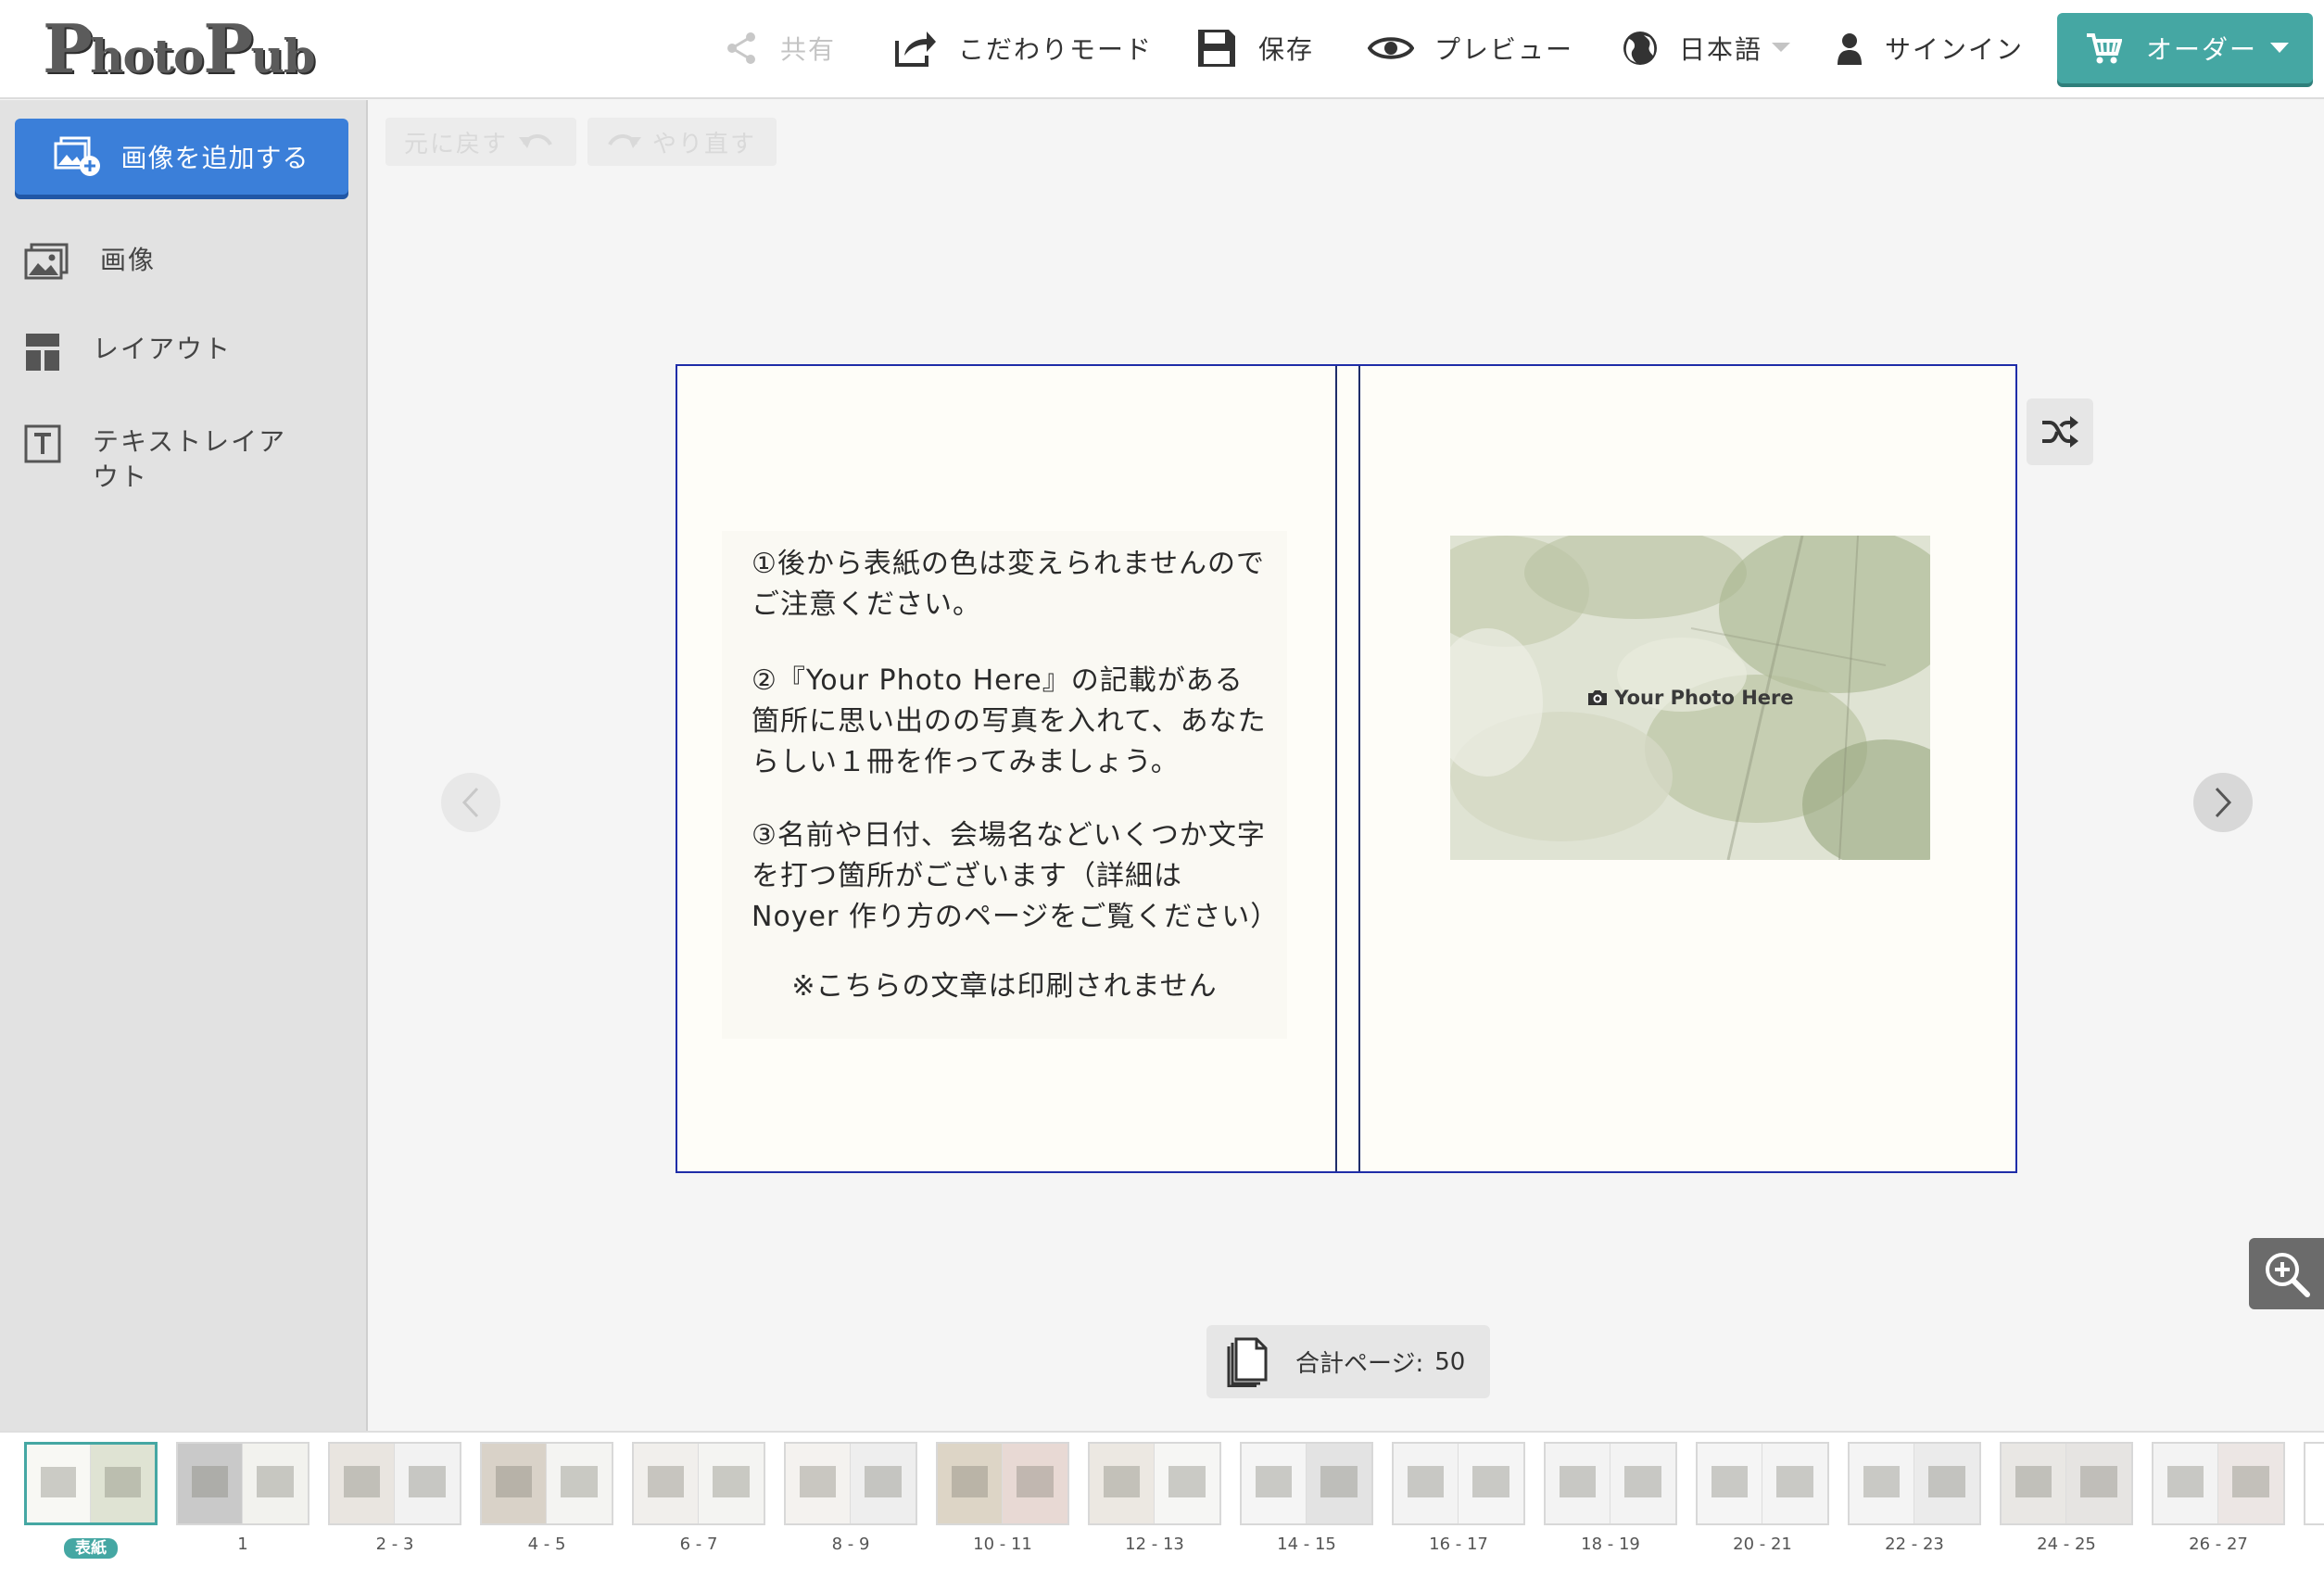 Image resolution: width=2324 pixels, height=1579 pixels. Describe the element at coordinates (1022, 48) in the screenshot. I see `custom-mode-button: こだわりモード` at that location.